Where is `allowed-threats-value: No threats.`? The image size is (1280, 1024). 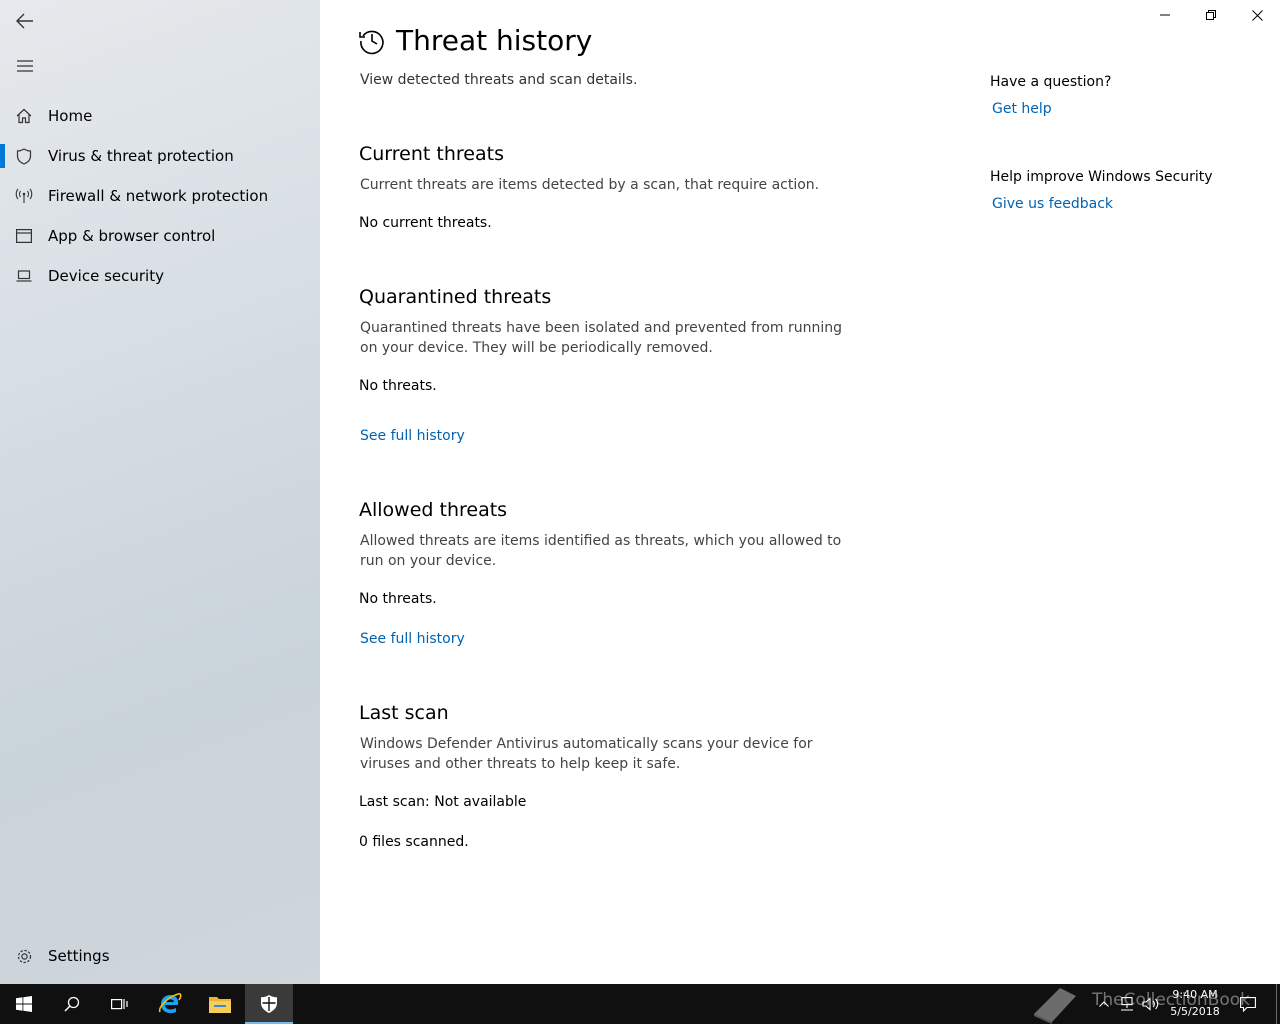
allowed-threats-value: No threats. is located at coordinates (398, 599).